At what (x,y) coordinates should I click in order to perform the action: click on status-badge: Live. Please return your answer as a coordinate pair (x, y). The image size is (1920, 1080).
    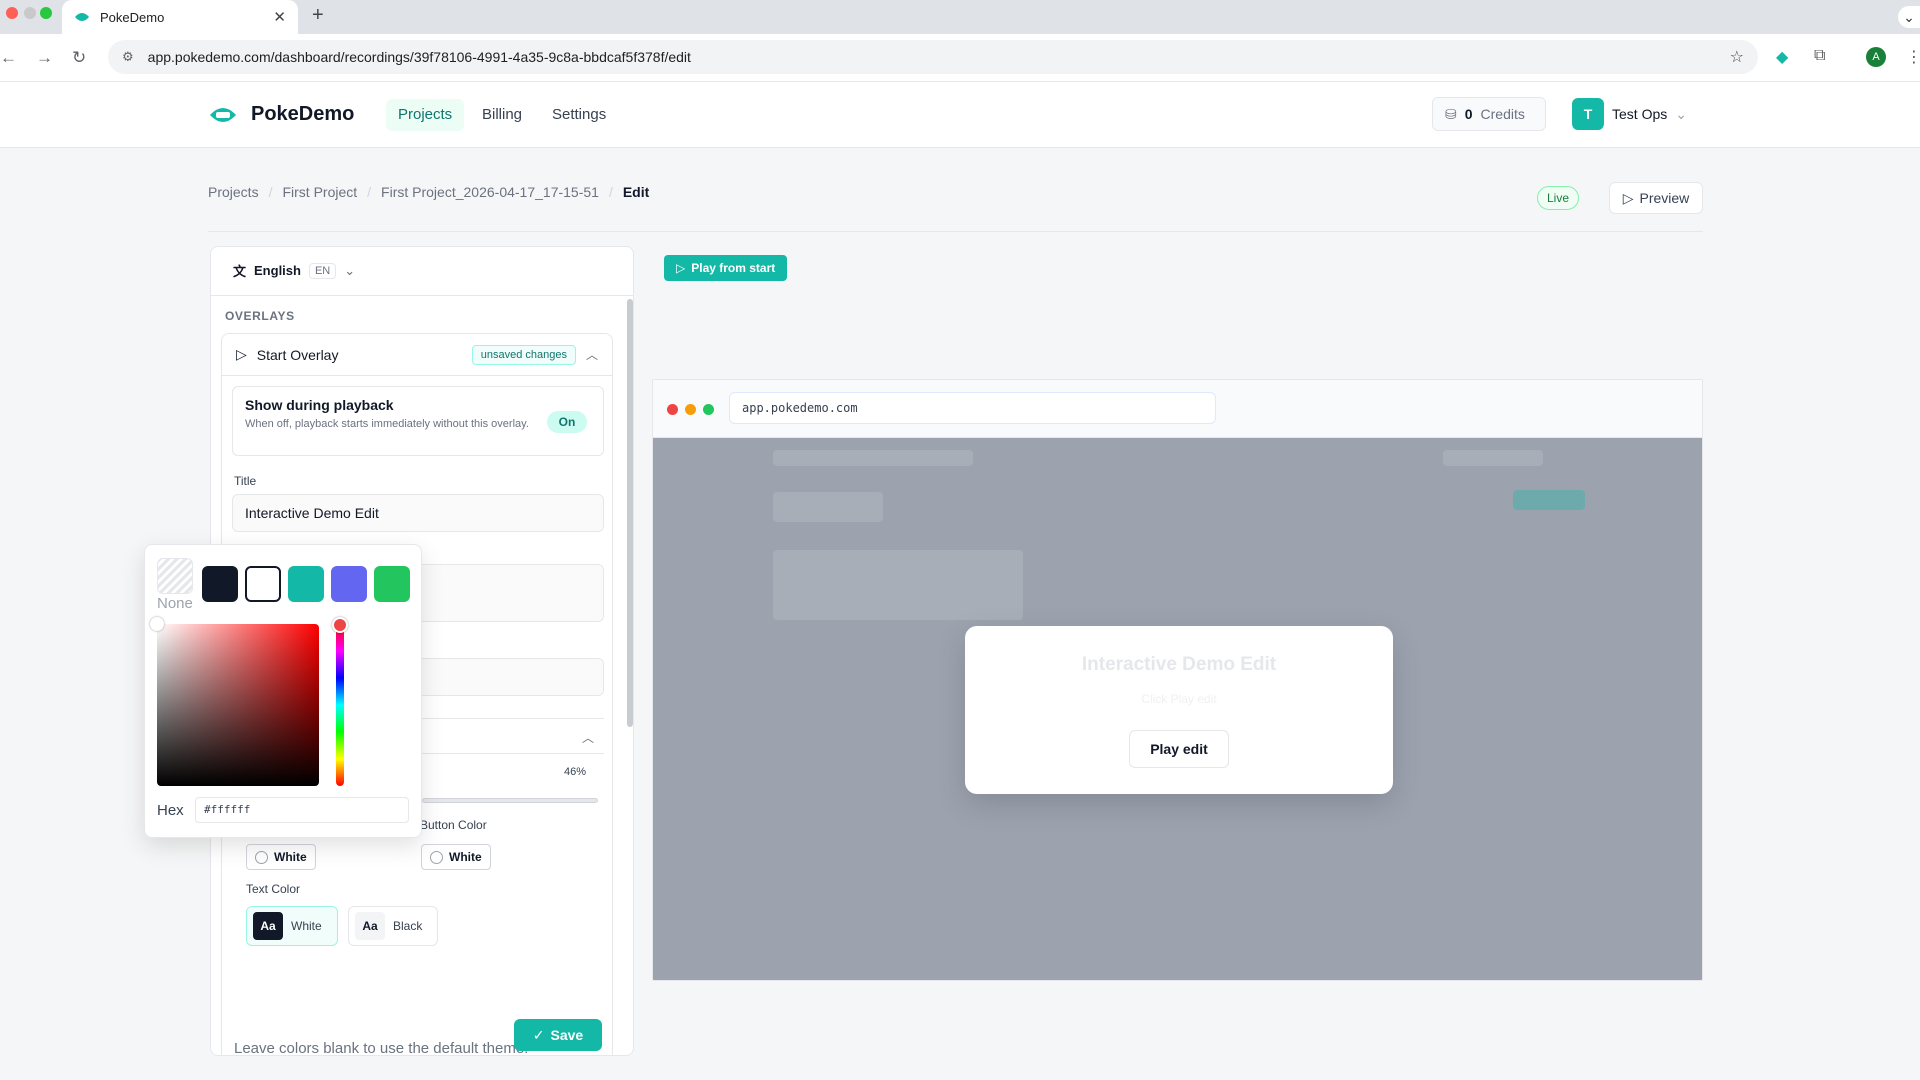
    Looking at the image, I should click on (1558, 198).